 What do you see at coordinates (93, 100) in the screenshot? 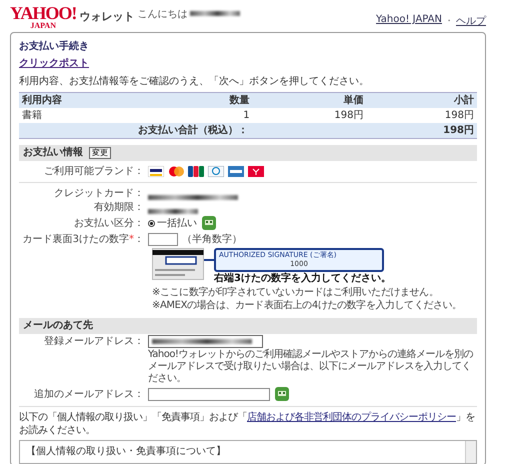
I see `column-header: 利用内容` at bounding box center [93, 100].